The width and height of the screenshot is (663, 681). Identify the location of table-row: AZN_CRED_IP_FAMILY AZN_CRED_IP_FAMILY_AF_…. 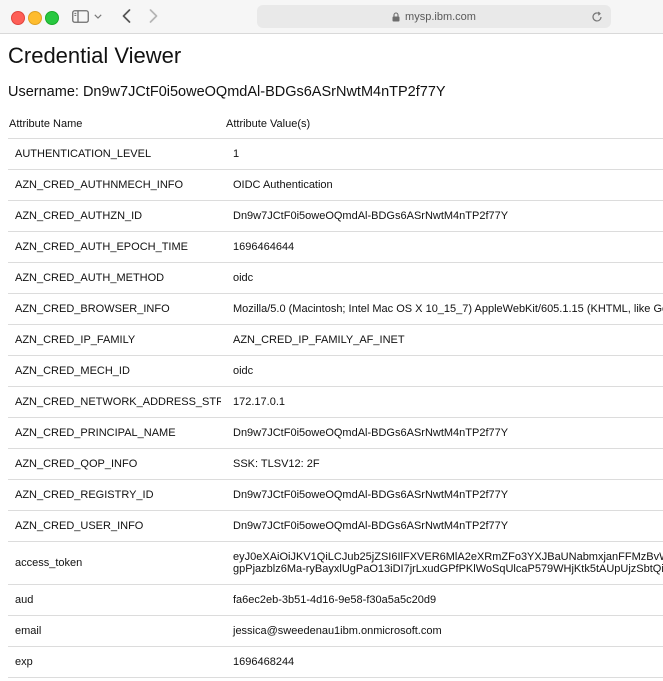
(335, 340).